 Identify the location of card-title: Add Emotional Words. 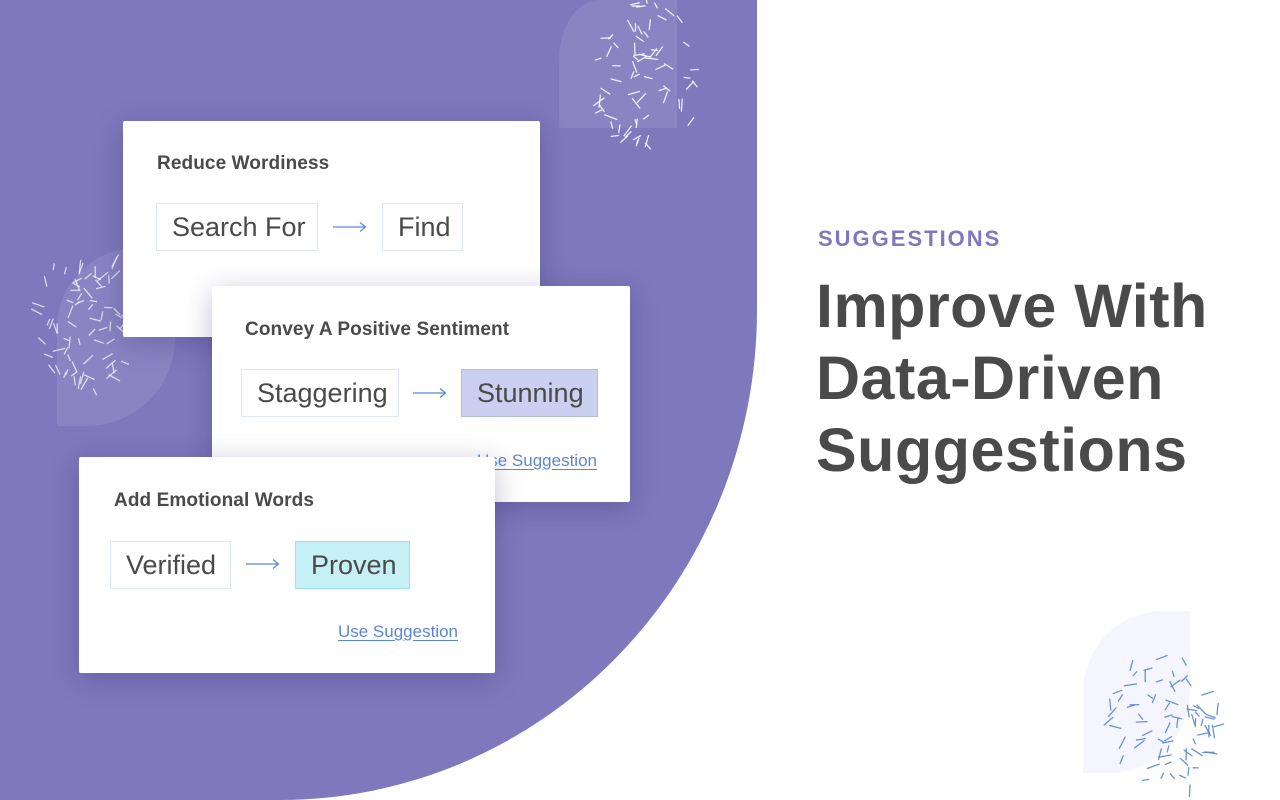
(214, 500).